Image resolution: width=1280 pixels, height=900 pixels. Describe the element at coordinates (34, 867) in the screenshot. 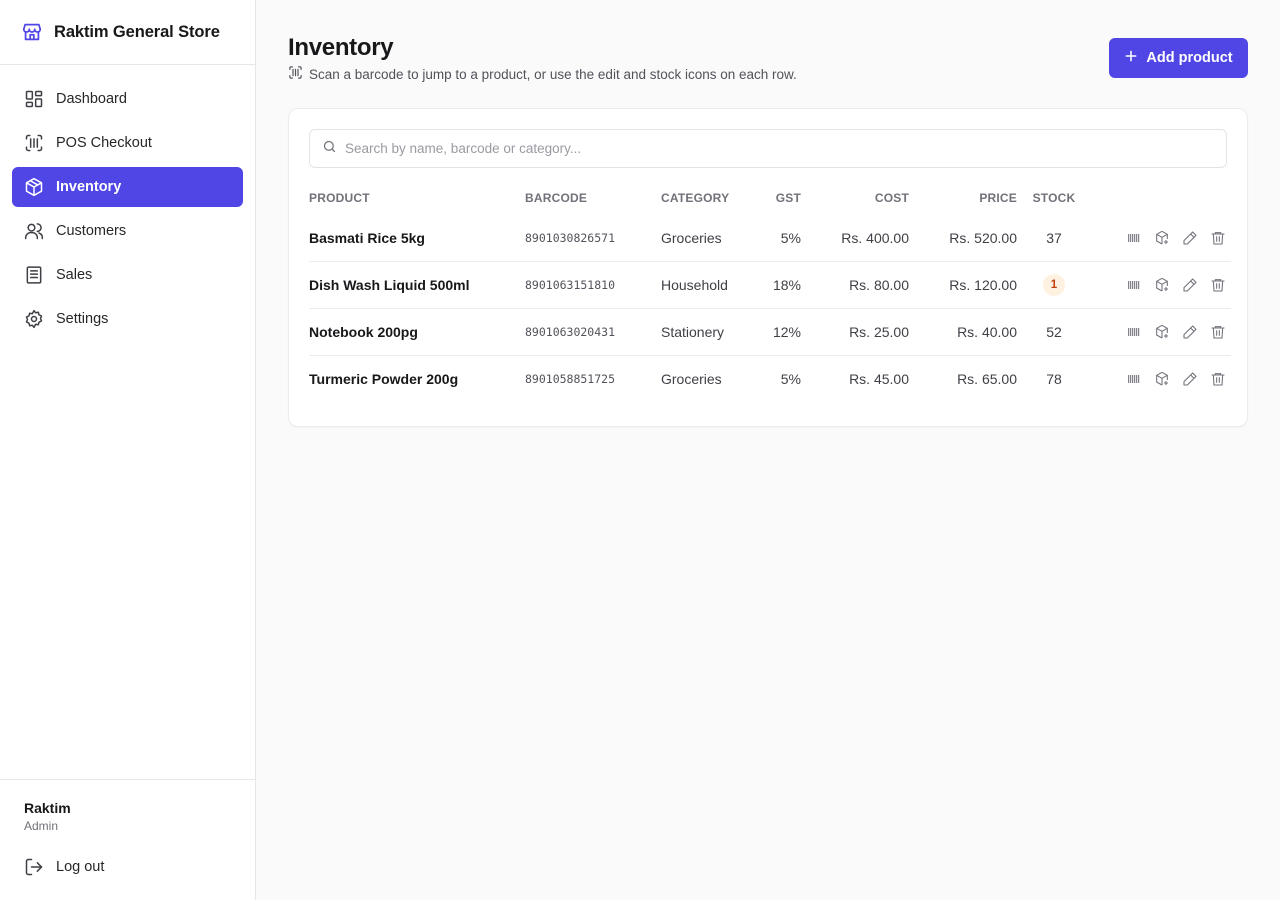

I see `logout-icon` at that location.